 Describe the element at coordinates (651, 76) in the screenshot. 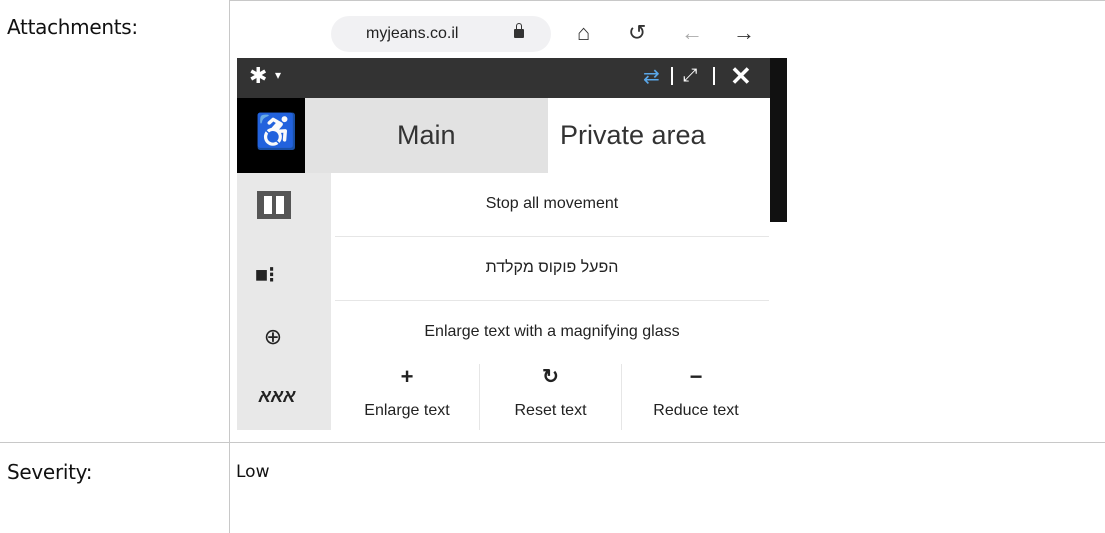

I see `swap-icon: ⇄` at that location.